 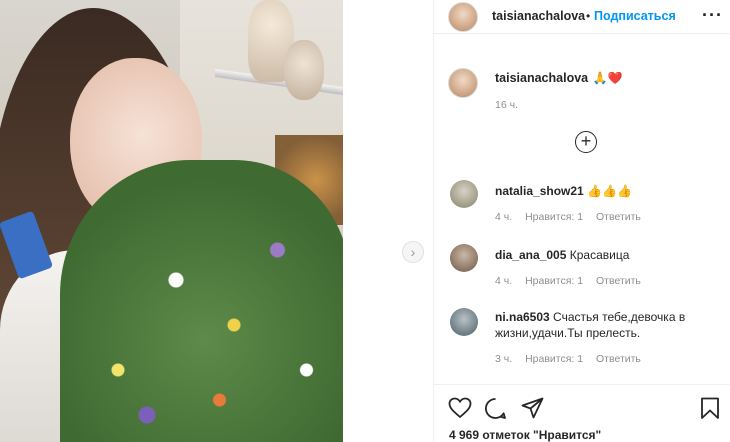 What do you see at coordinates (532, 408) in the screenshot?
I see `share-icon` at bounding box center [532, 408].